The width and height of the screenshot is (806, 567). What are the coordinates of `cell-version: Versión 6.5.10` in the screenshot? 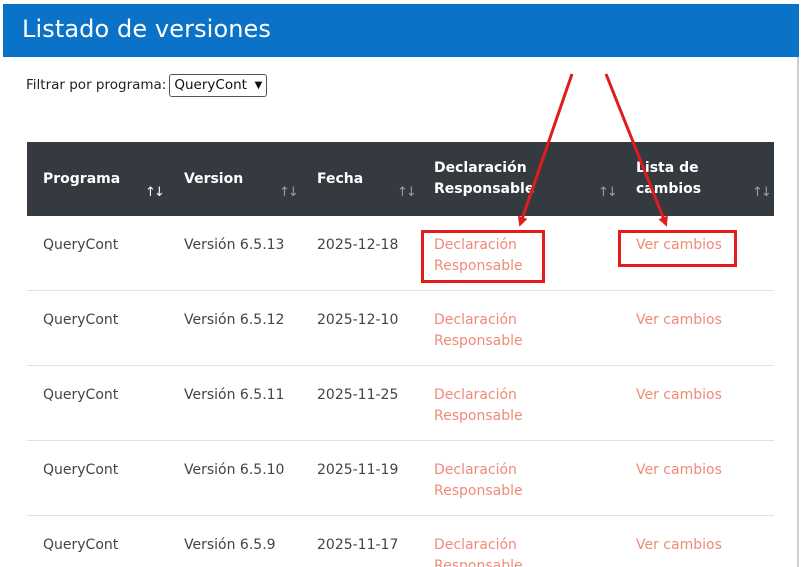 It's located at (234, 470).